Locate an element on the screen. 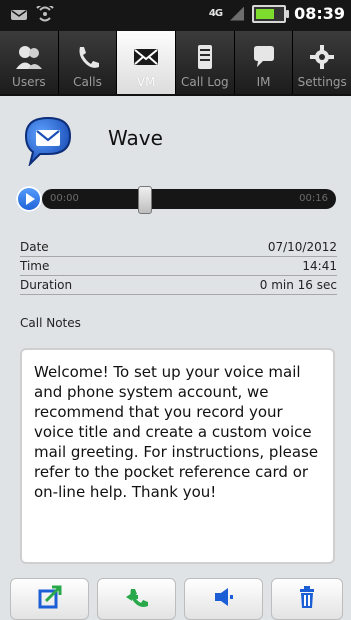 The width and height of the screenshot is (351, 620). tab-label: Users is located at coordinates (29, 82).